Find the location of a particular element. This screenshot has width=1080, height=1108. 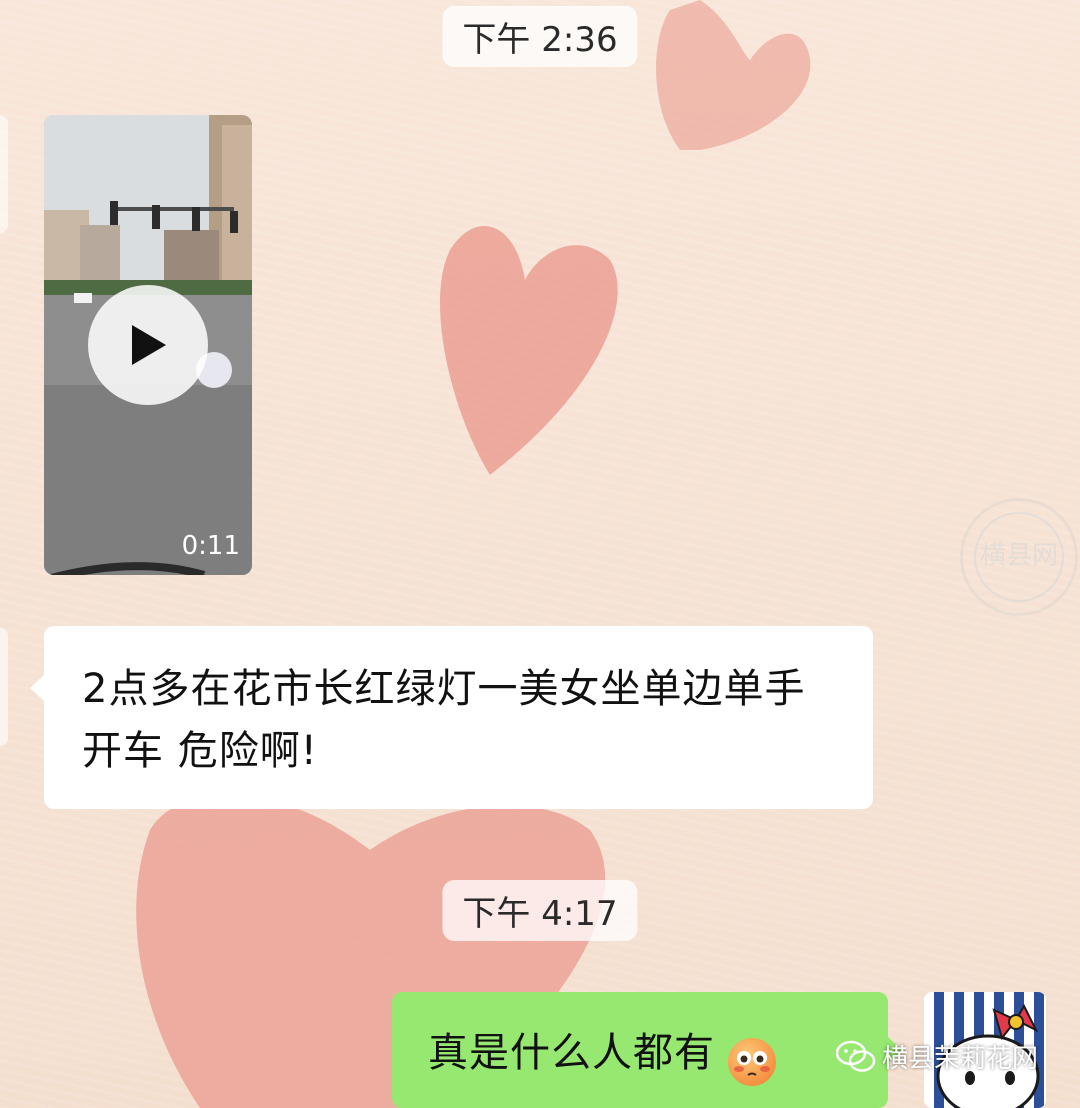

flushed-face-emoji is located at coordinates (752, 1061).